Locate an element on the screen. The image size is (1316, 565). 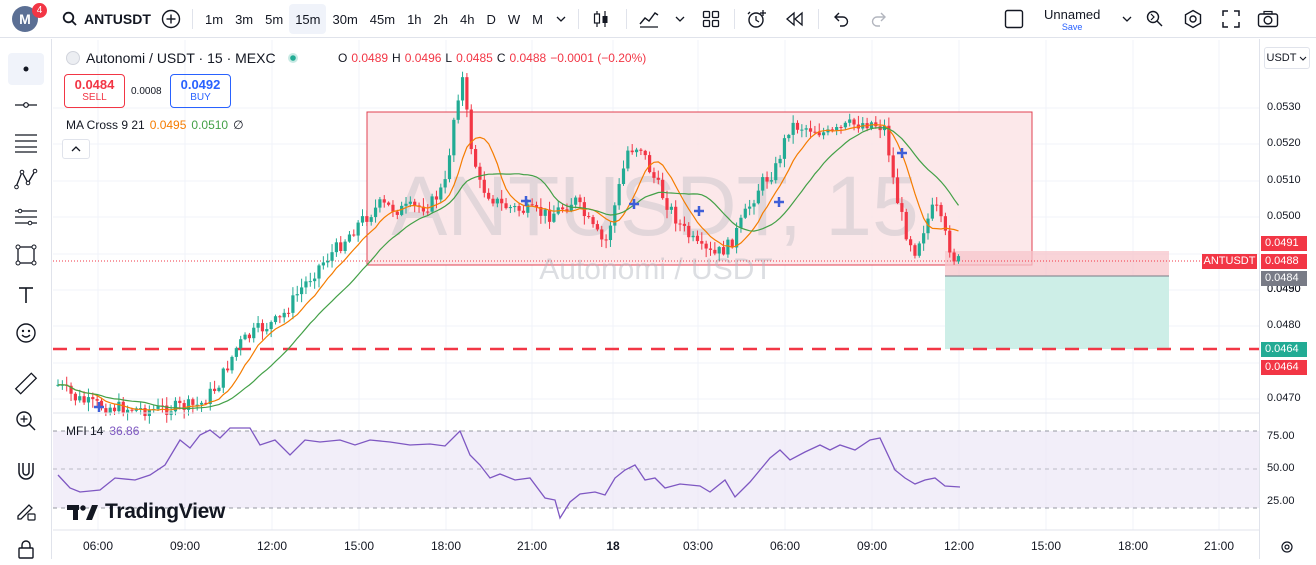
support-price-tag: 0.0464 is located at coordinates (1284, 367).